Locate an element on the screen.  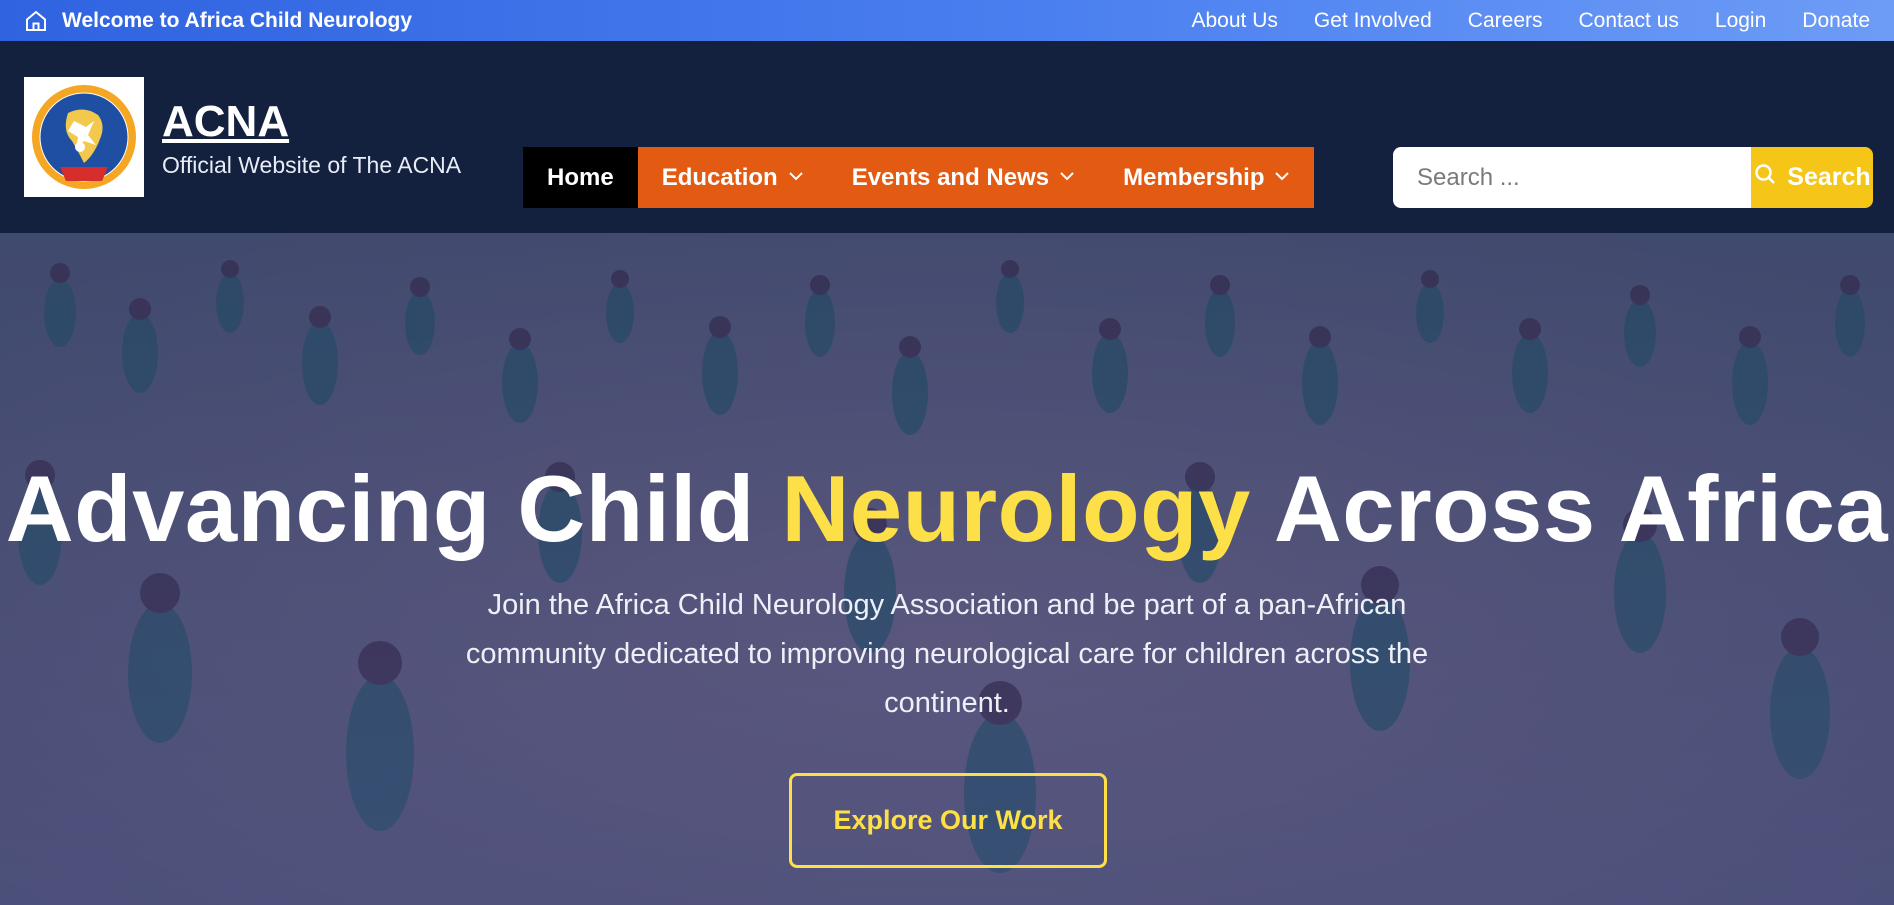
about-us-link: About Us is located at coordinates (1235, 21).